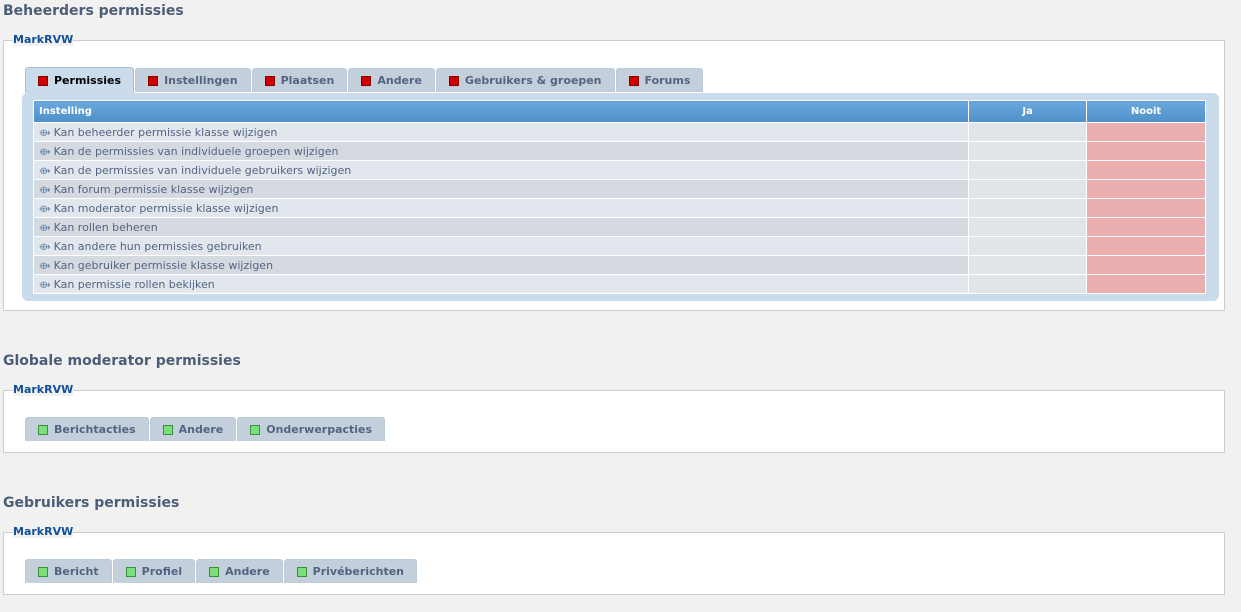 Image resolution: width=1241 pixels, height=612 pixels. I want to click on table-row: ⟴ Kan moderator permissie klasse wijzigen, so click(619, 208).